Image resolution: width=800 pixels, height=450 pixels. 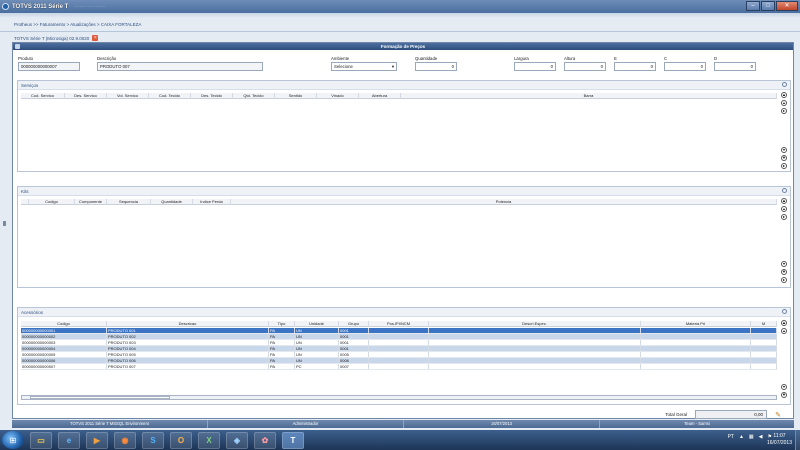 What do you see at coordinates (41, 440) in the screenshot?
I see `folder-icon: ▭` at bounding box center [41, 440].